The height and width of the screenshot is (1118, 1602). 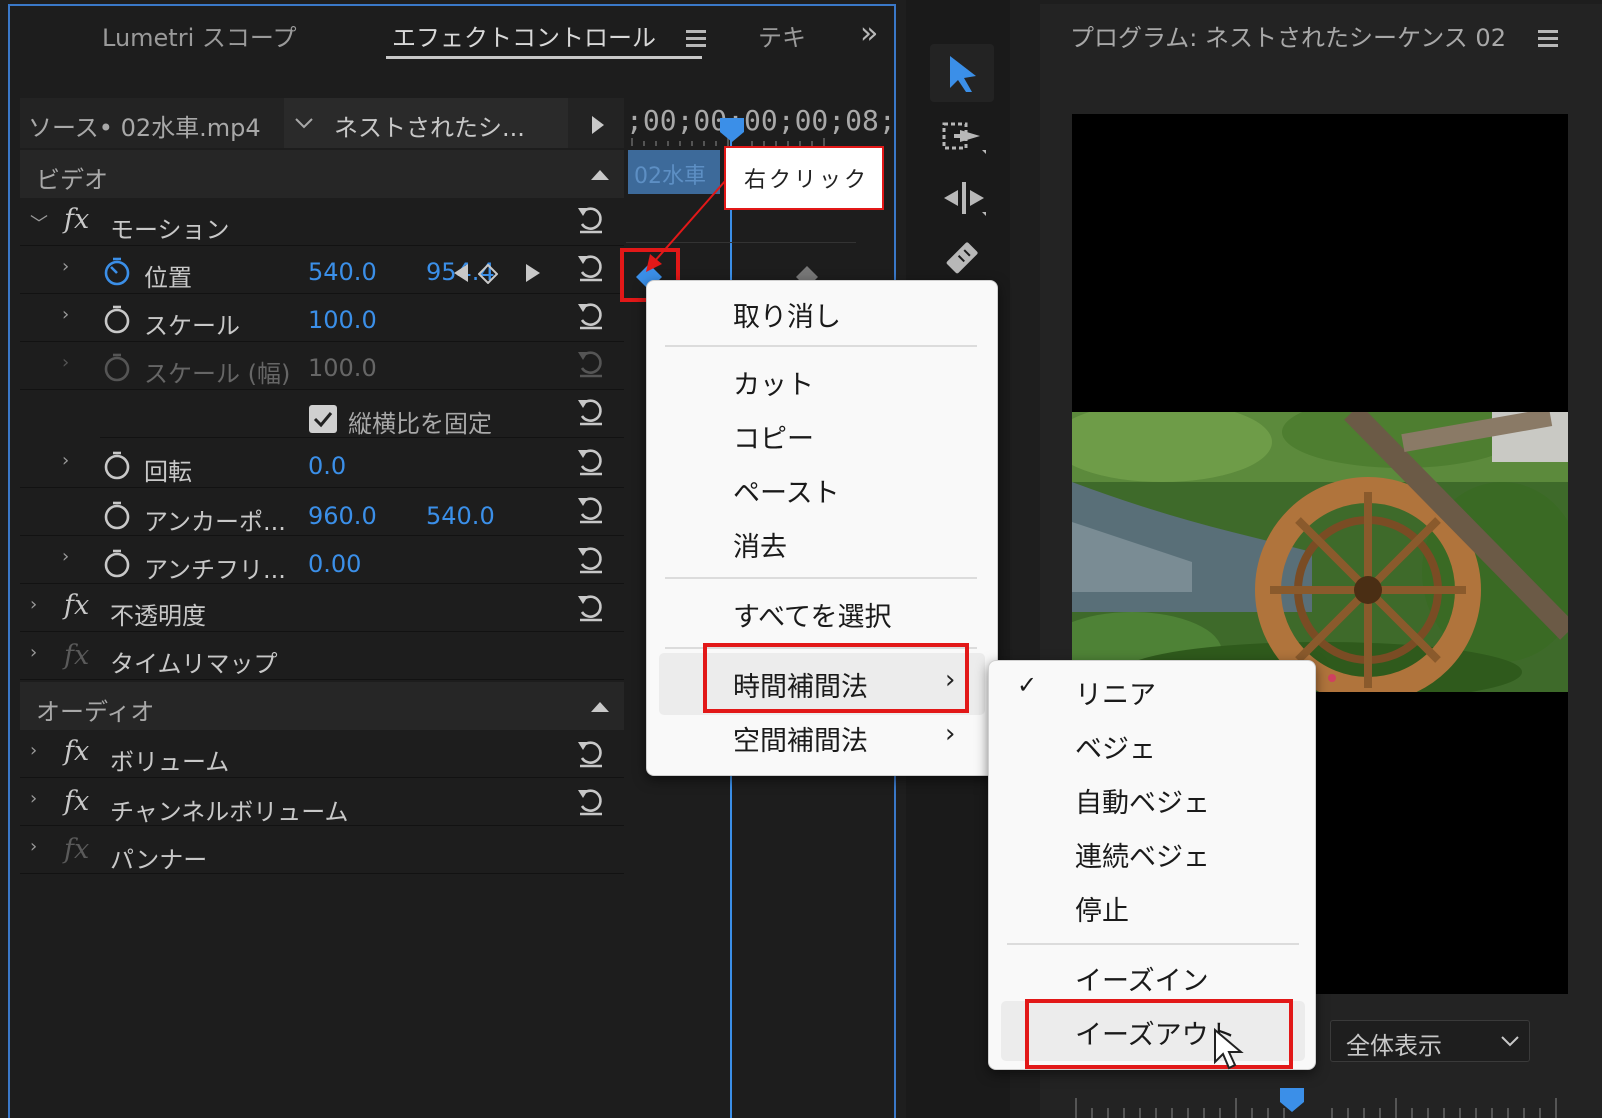 What do you see at coordinates (786, 490) in the screenshot?
I see `menu-item-paste: ペースト` at bounding box center [786, 490].